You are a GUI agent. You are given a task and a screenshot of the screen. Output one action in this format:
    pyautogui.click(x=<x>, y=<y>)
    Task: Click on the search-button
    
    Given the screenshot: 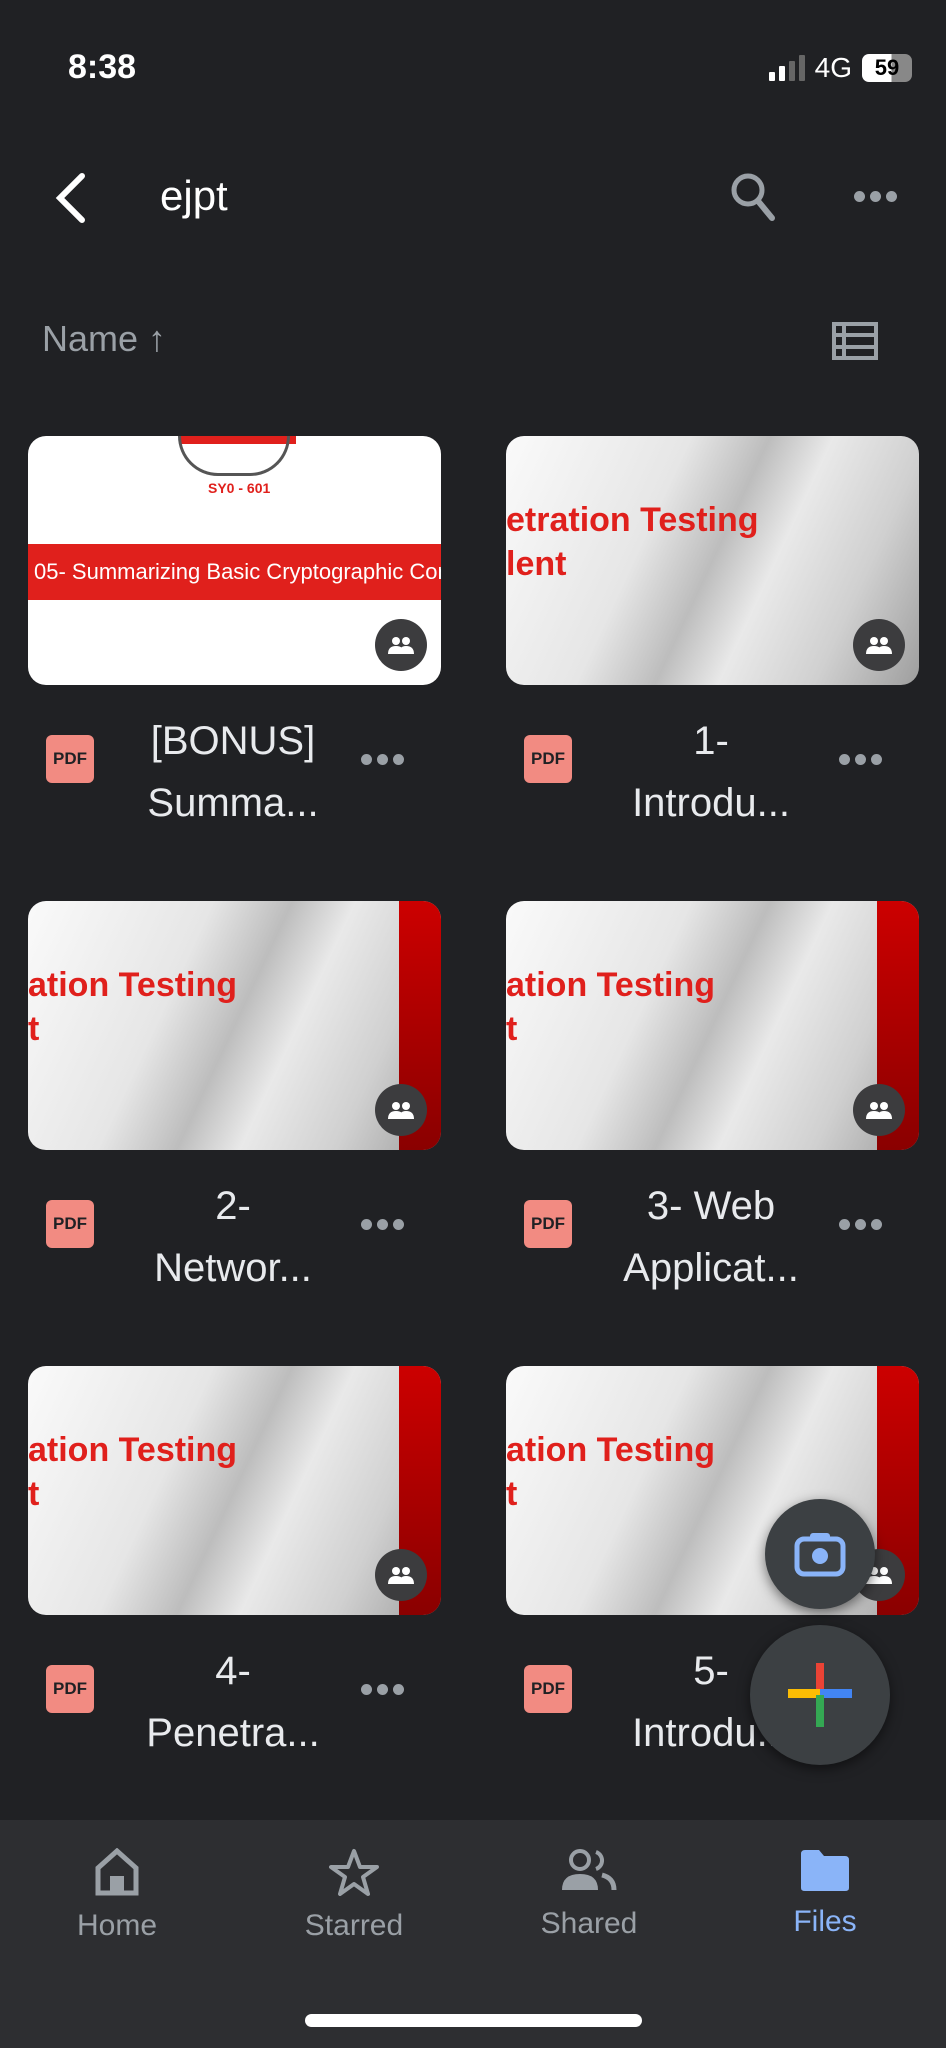 What is the action you would take?
    pyautogui.click(x=753, y=199)
    